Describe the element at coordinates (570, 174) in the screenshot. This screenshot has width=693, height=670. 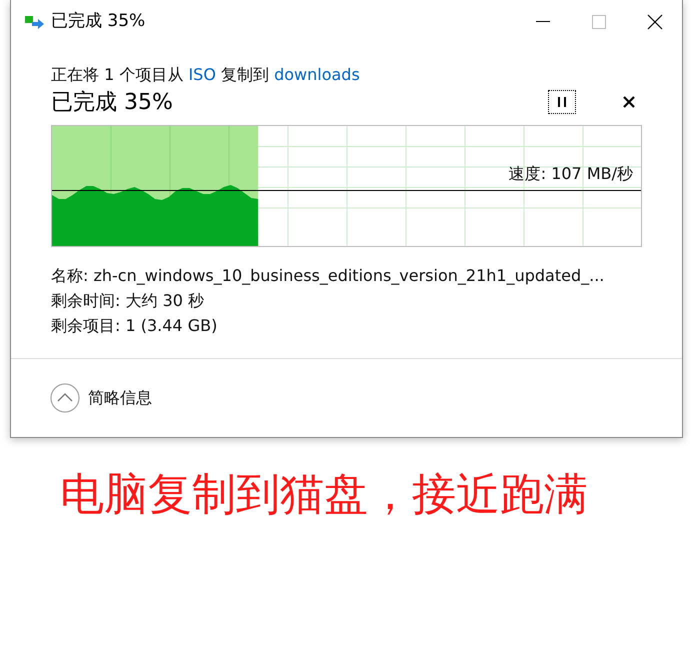
I see `speed-label: 速度: 107 MB/秒` at that location.